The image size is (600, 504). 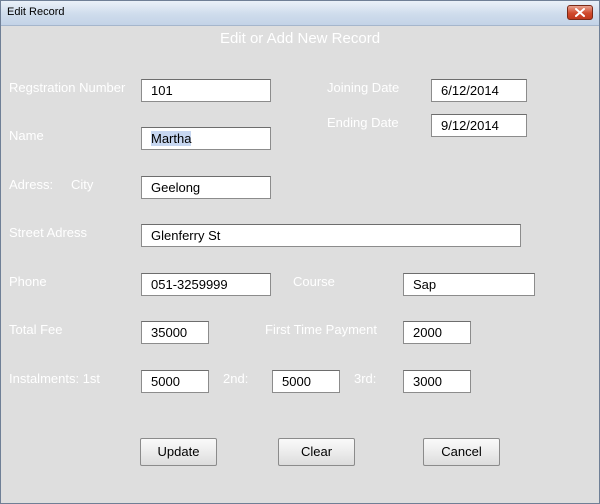 What do you see at coordinates (28, 281) in the screenshot?
I see `label-phone: Phone` at bounding box center [28, 281].